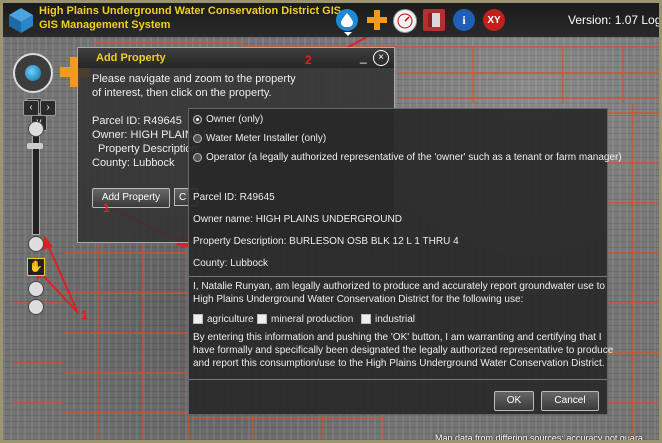 The width and height of the screenshot is (662, 443). I want to click on property-description: Property Description:, so click(149, 149).